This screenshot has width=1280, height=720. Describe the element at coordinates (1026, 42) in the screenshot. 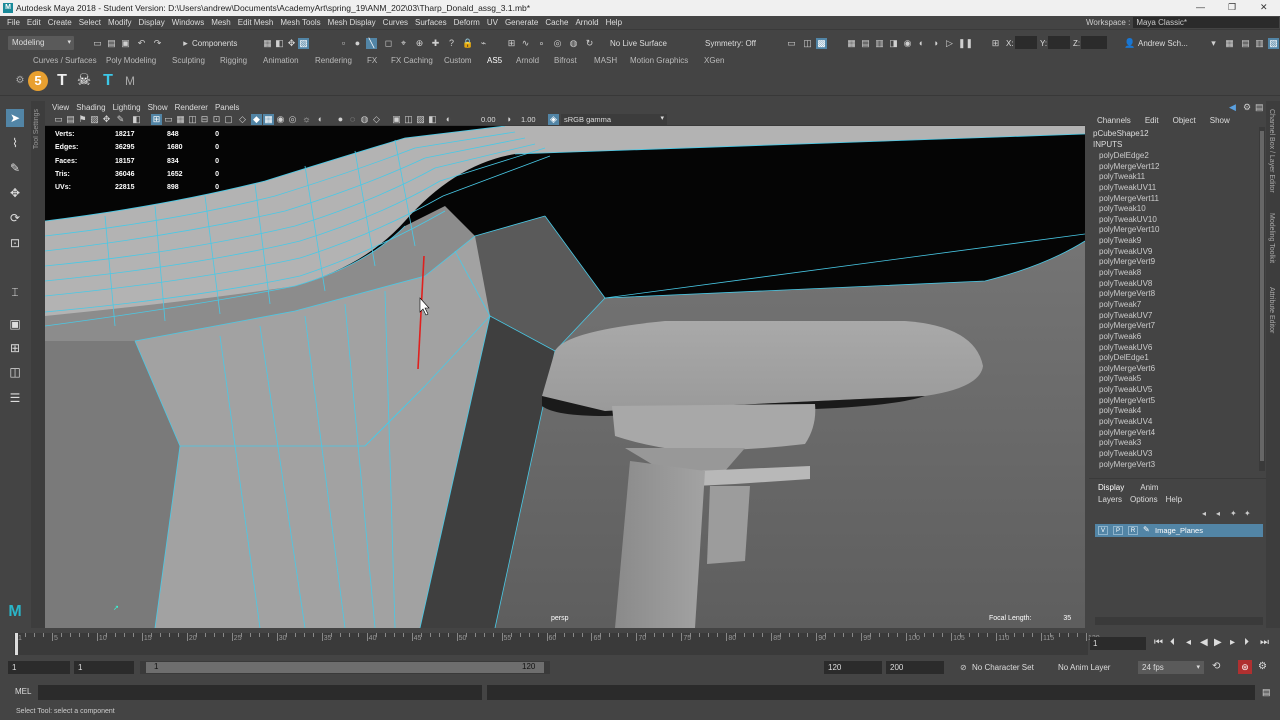

I see `x-field` at that location.